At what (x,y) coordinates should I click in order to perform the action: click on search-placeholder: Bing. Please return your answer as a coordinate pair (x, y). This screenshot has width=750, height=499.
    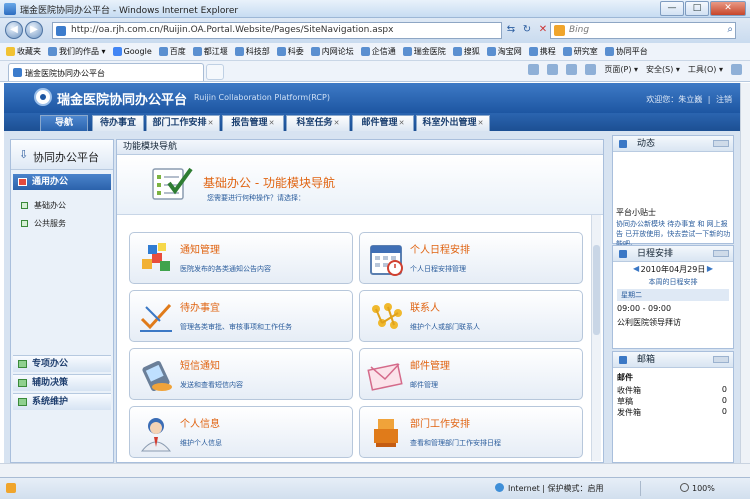
    Looking at the image, I should click on (579, 30).